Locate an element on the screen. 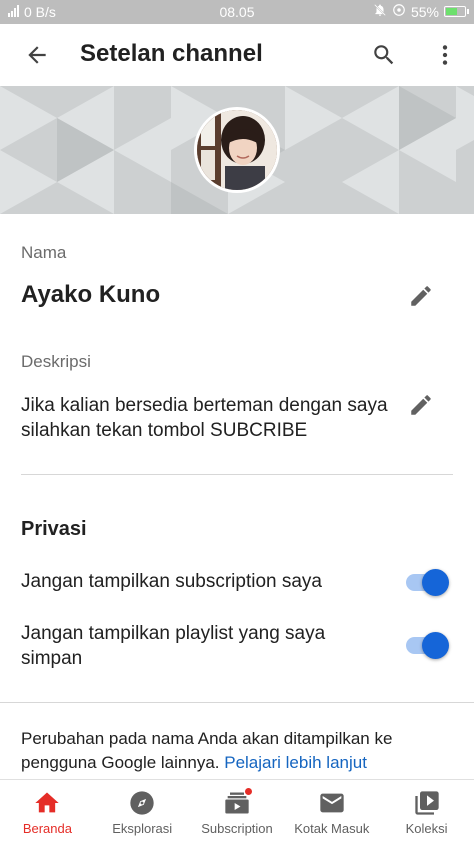 Image resolution: width=474 pixels, height=842 pixels. nav-label-library: Koleksi is located at coordinates (426, 828).